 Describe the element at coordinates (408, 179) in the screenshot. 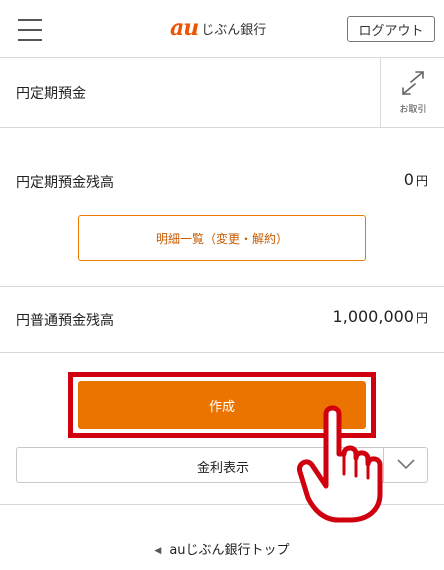

I see `time-deposit-amount: 0` at that location.